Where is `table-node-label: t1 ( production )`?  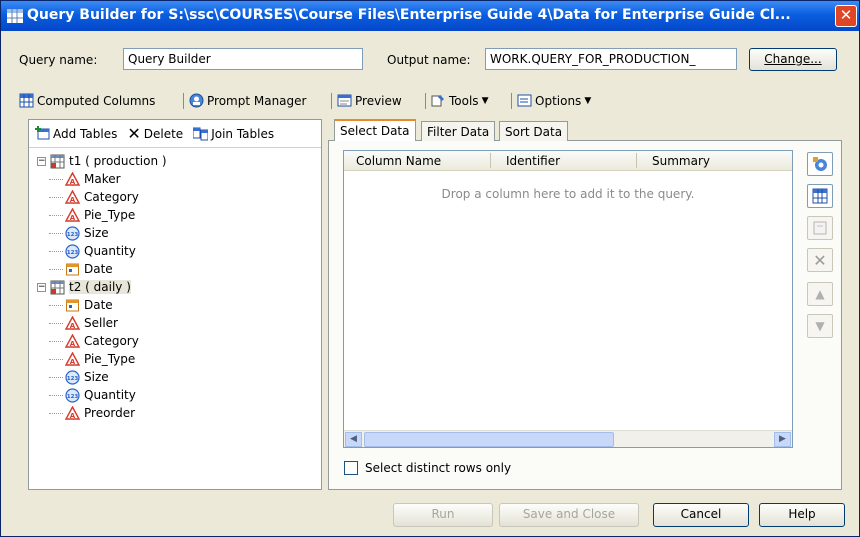 table-node-label: t1 ( production ) is located at coordinates (118, 161).